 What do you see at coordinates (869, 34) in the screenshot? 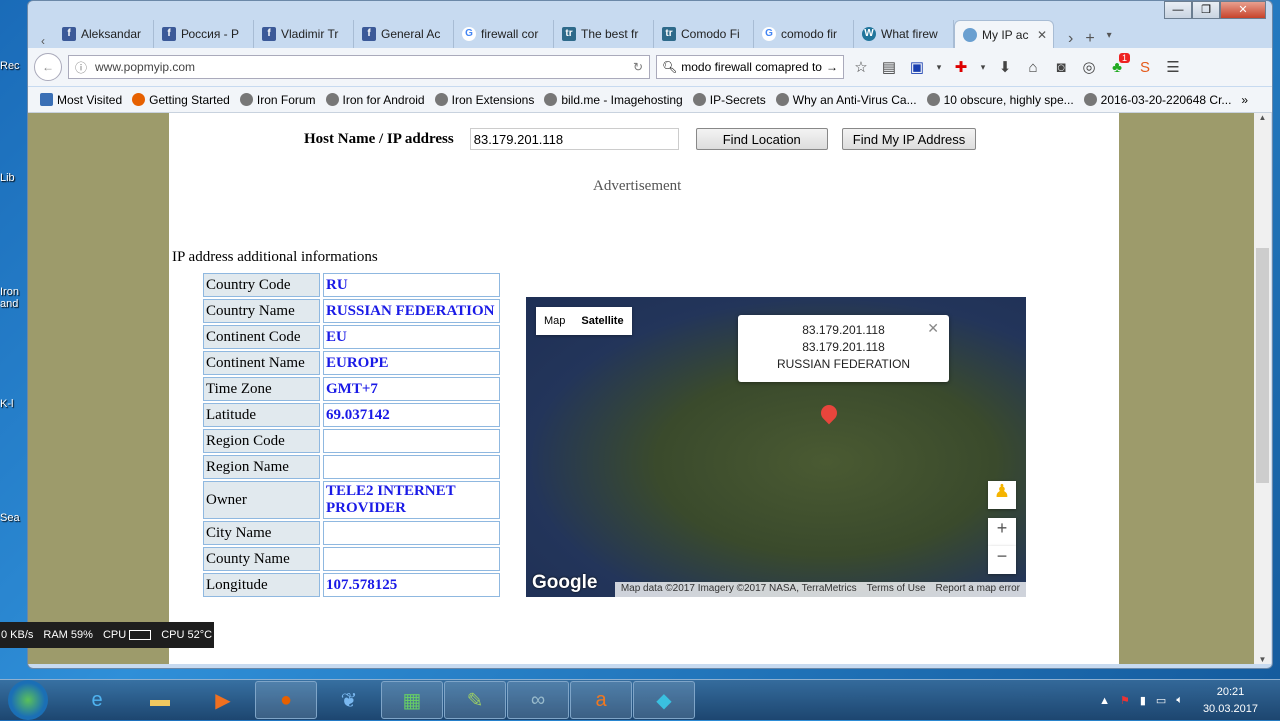
I see `wordpress-icon: W` at bounding box center [869, 34].